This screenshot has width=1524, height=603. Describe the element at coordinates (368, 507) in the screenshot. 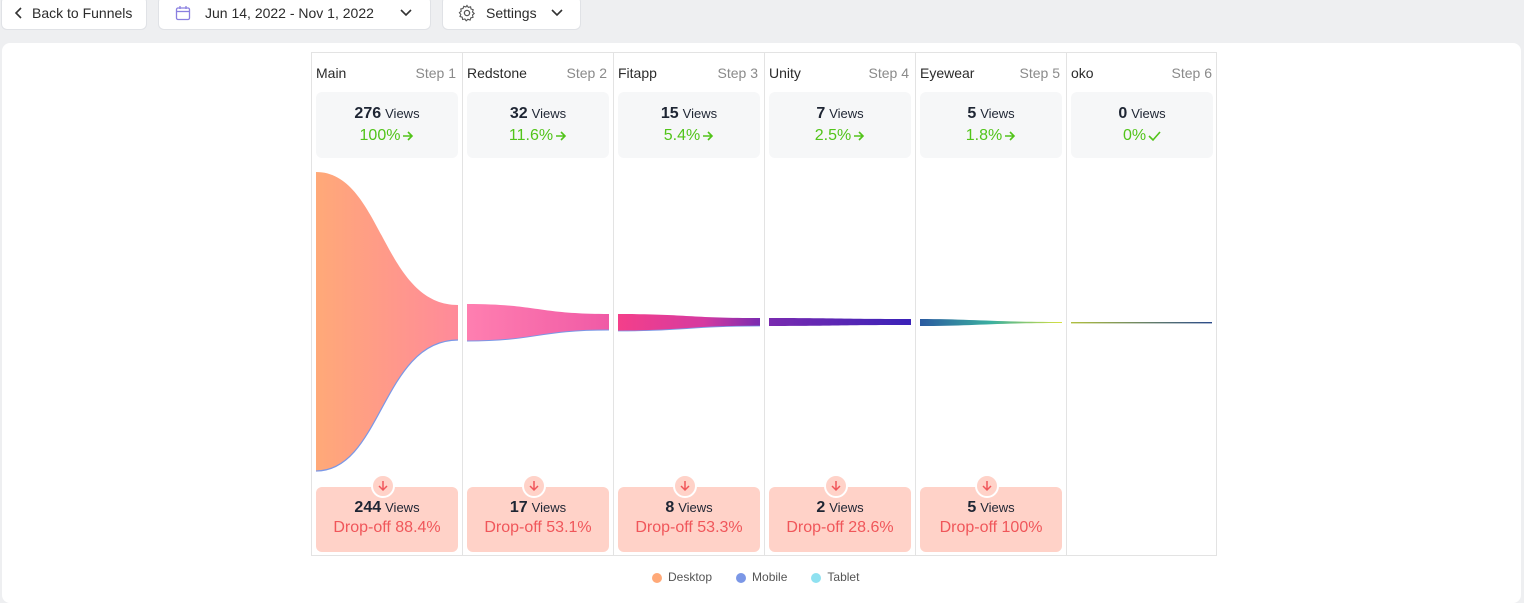

I see `dropoff-views-count: 244` at that location.